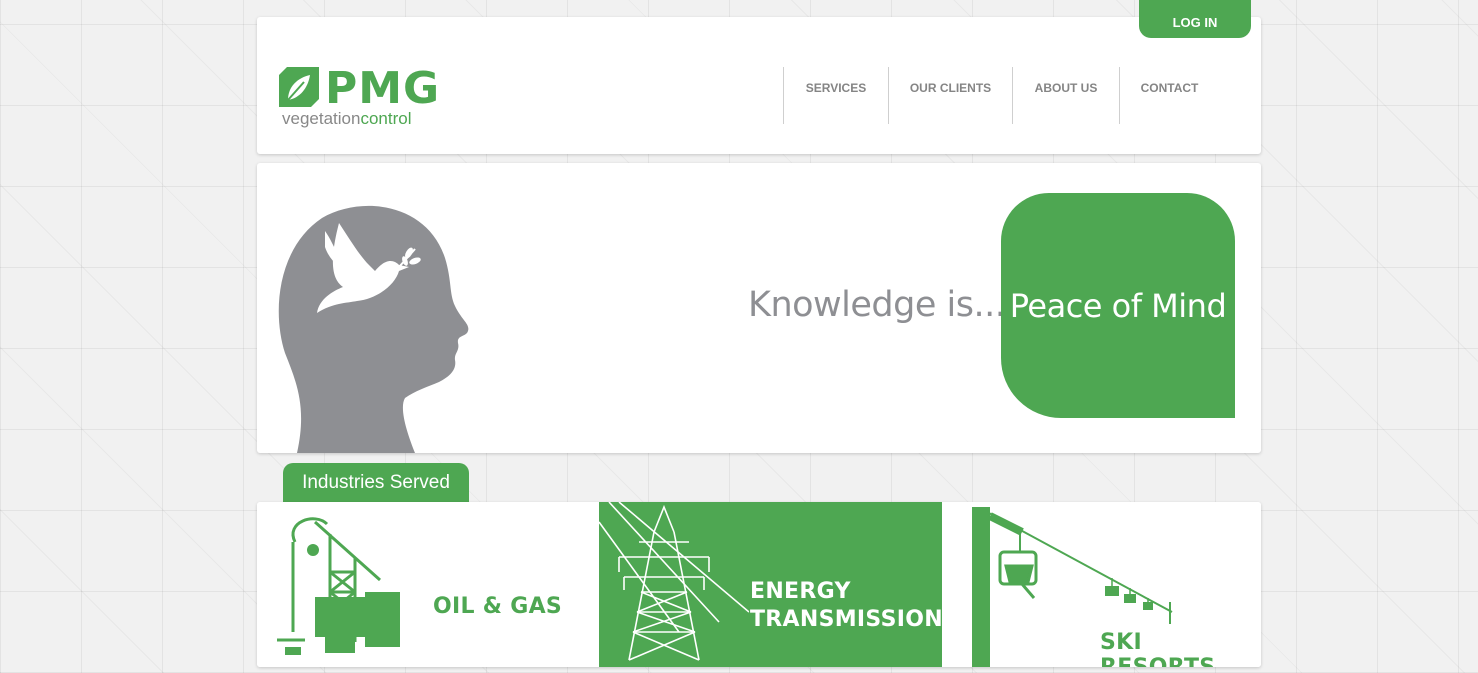  What do you see at coordinates (674, 581) in the screenshot?
I see `power-tower-icon` at bounding box center [674, 581].